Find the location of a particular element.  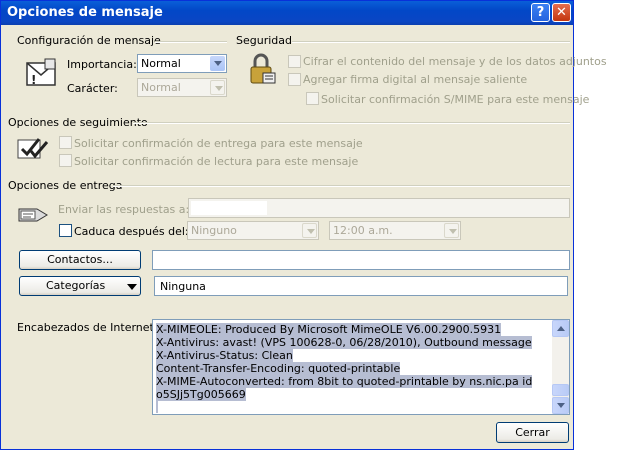

header-line: X-Antivirus-Status: Clean is located at coordinates (224, 355).